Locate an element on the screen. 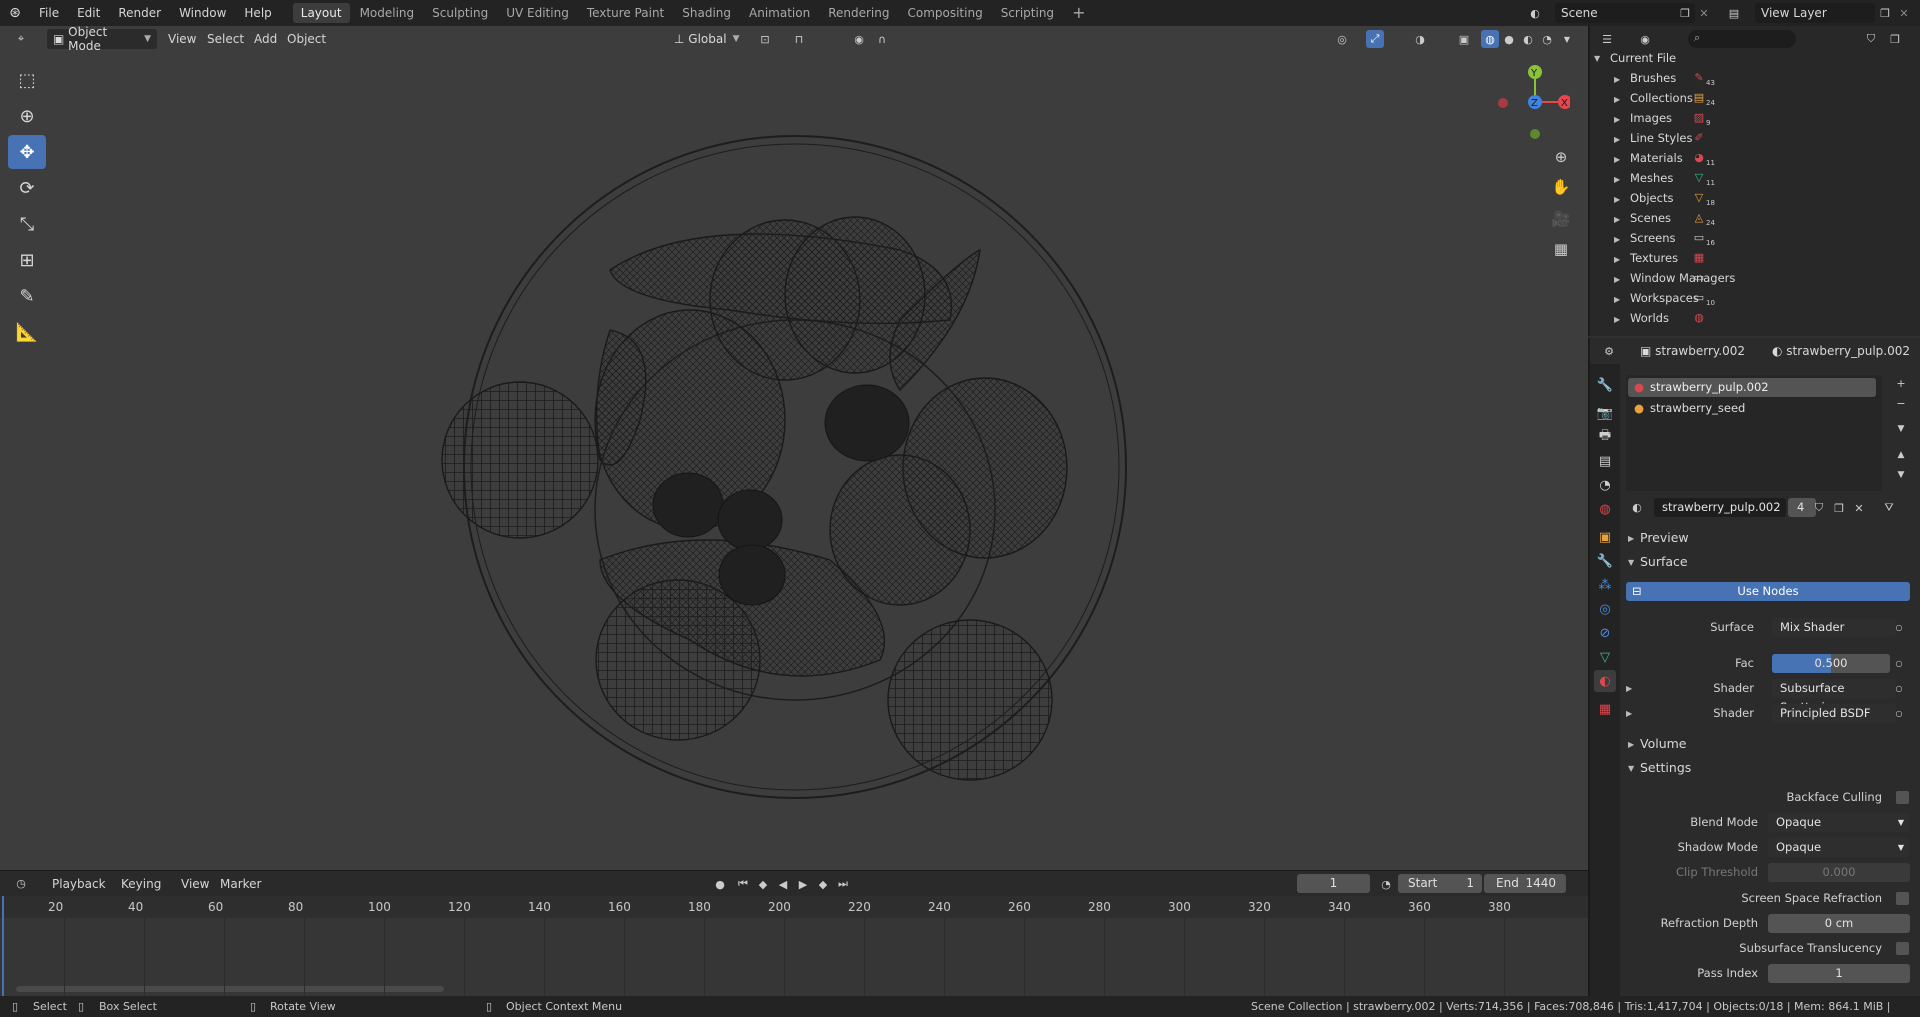  outliner-item-collections: Collections is located at coordinates (1661, 98).